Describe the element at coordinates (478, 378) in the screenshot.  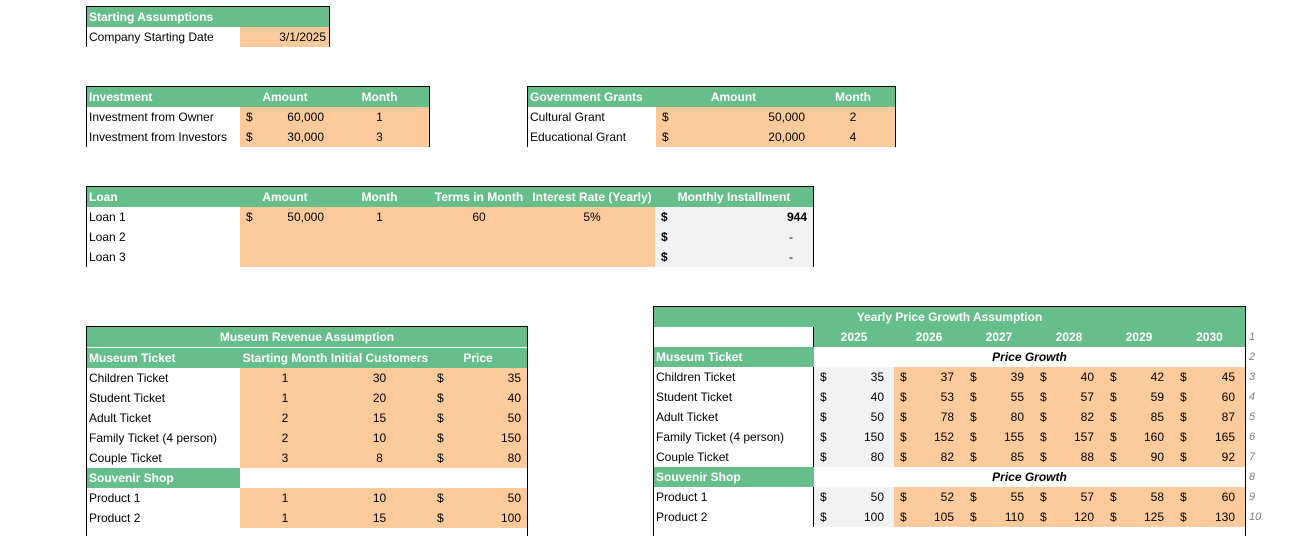
I see `price-cell: $35` at that location.